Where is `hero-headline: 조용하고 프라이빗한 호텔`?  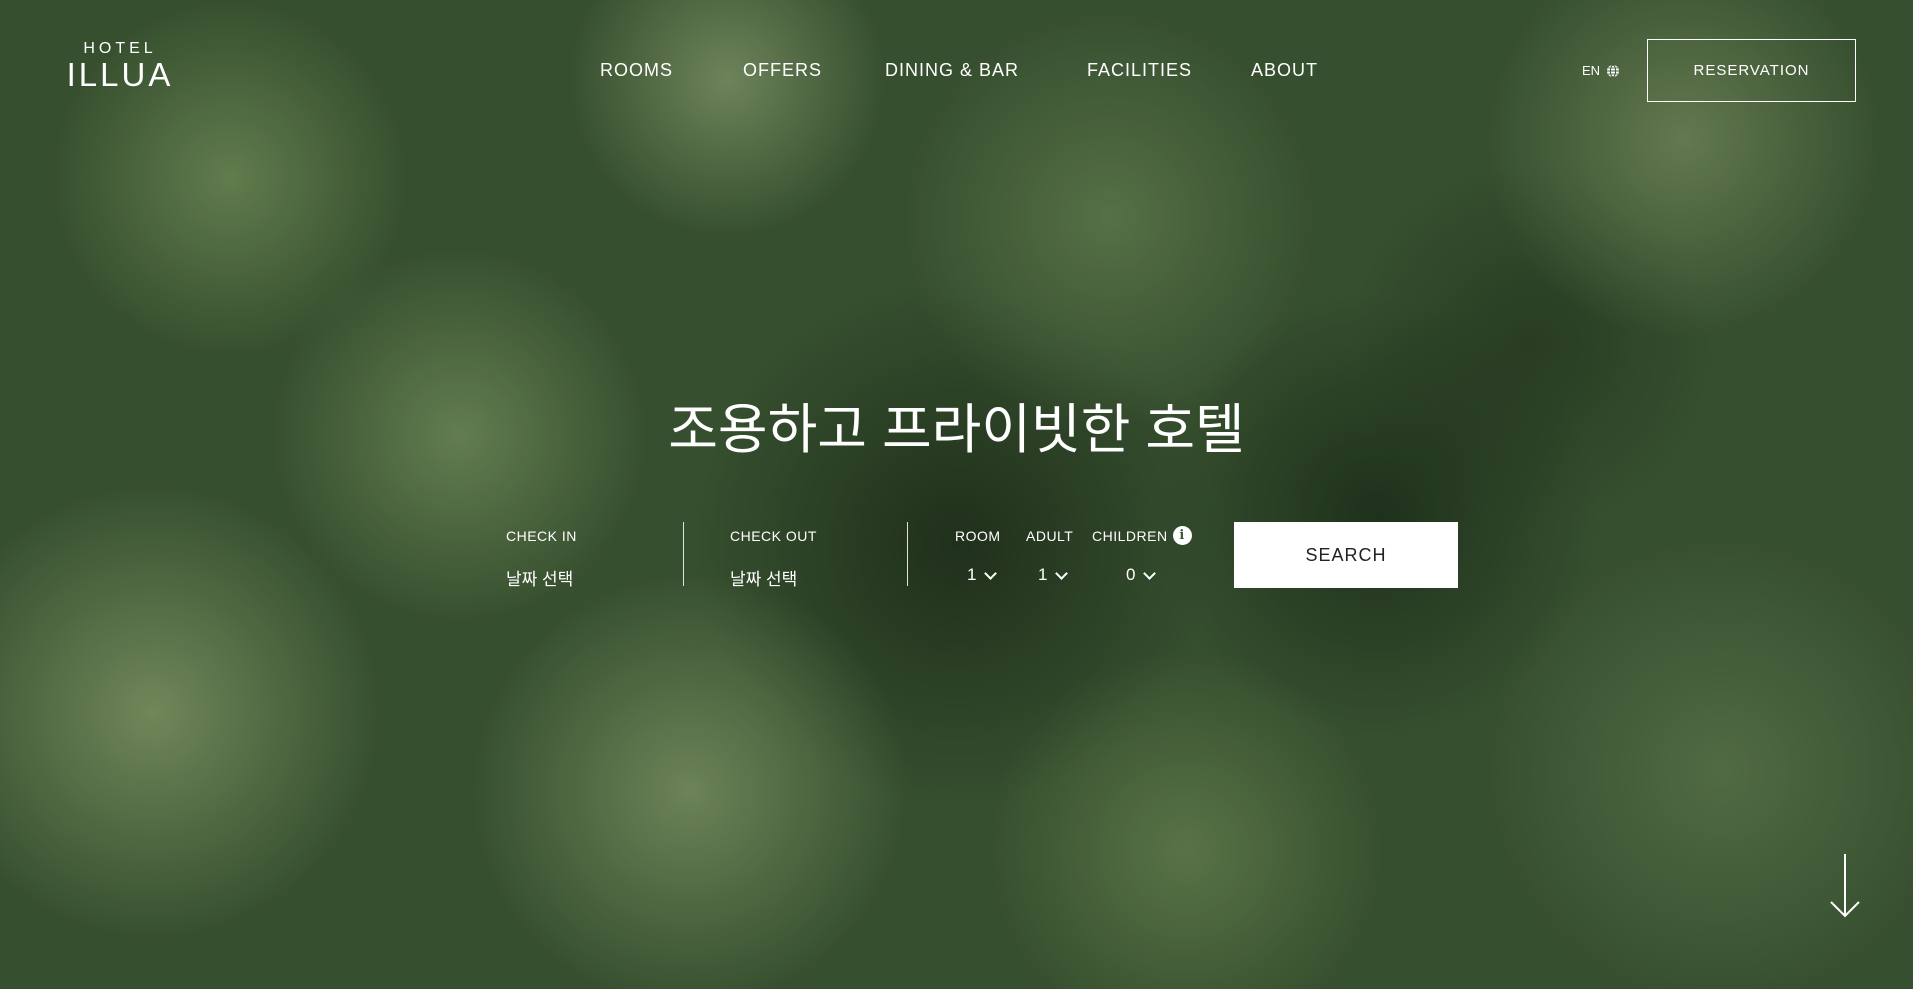
hero-headline: 조용하고 프라이빗한 호텔 is located at coordinates (956, 430).